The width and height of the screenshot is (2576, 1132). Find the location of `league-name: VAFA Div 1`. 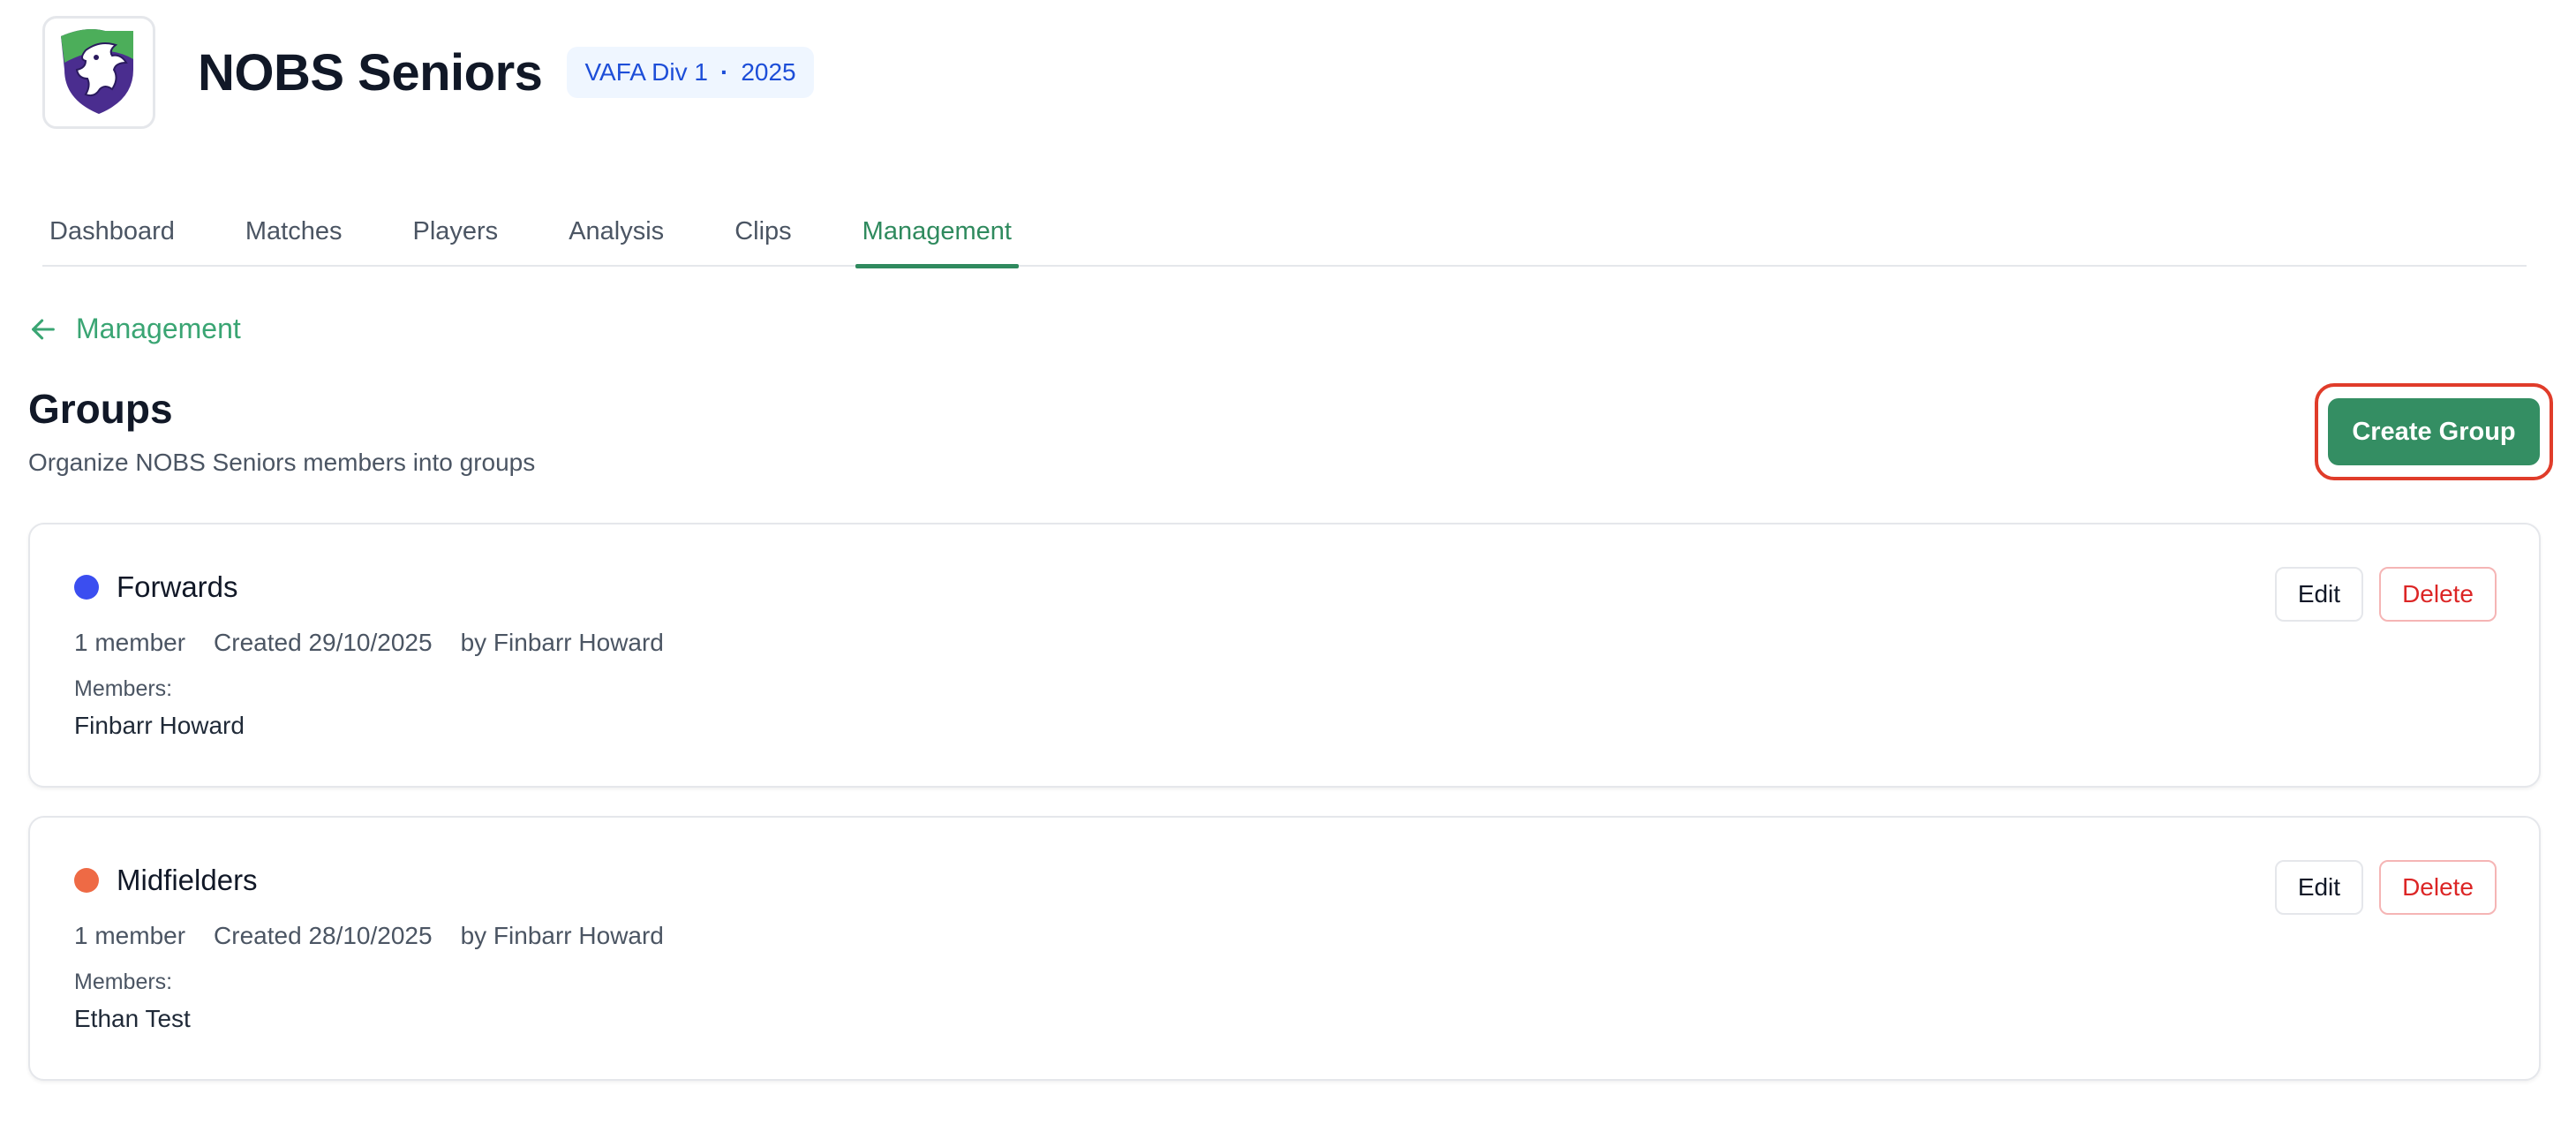

league-name: VAFA Div 1 is located at coordinates (646, 72).